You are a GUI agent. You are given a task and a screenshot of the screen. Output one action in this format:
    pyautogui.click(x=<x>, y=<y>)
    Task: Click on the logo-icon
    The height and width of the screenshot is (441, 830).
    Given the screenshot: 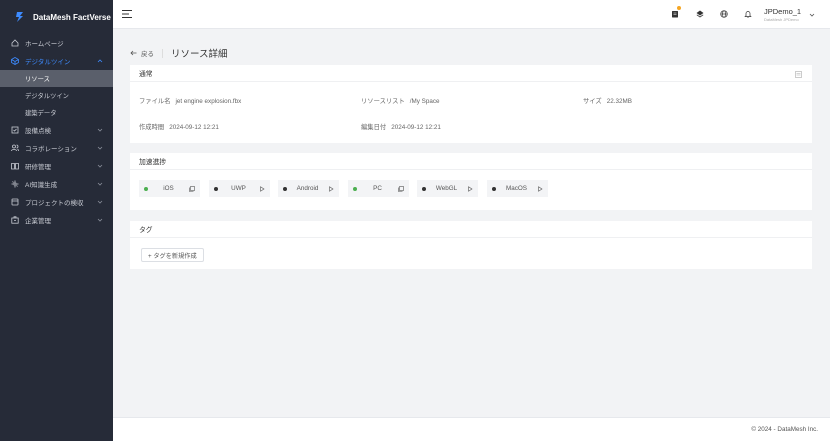 What is the action you would take?
    pyautogui.click(x=19, y=17)
    